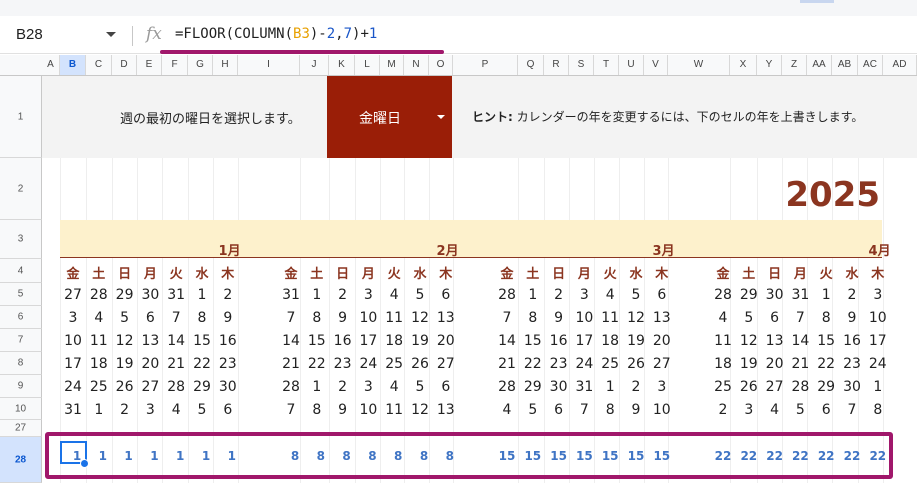 The image size is (917, 483). What do you see at coordinates (389, 117) in the screenshot?
I see `first-day-dropdown: 金曜日` at bounding box center [389, 117].